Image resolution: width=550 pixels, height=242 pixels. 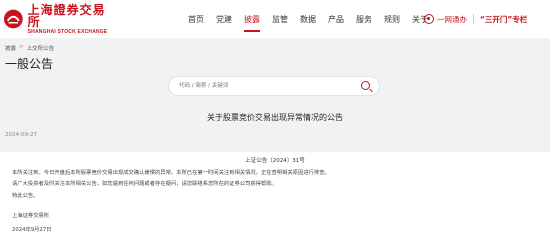 What do you see at coordinates (29, 64) in the screenshot?
I see `page-title: 一般公告` at bounding box center [29, 64].